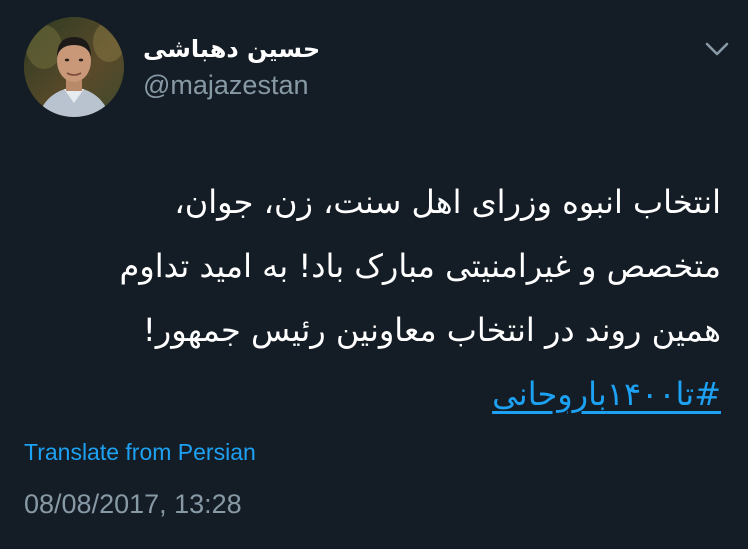 The image size is (748, 549). I want to click on tweet-menu-button, so click(717, 49).